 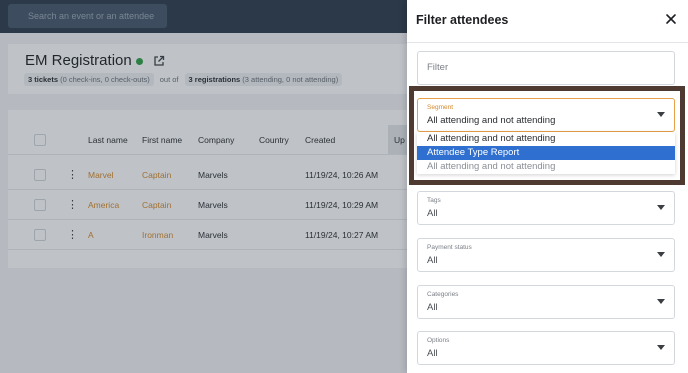 What do you see at coordinates (491, 120) in the screenshot?
I see `segment-value: All attending and not attending` at bounding box center [491, 120].